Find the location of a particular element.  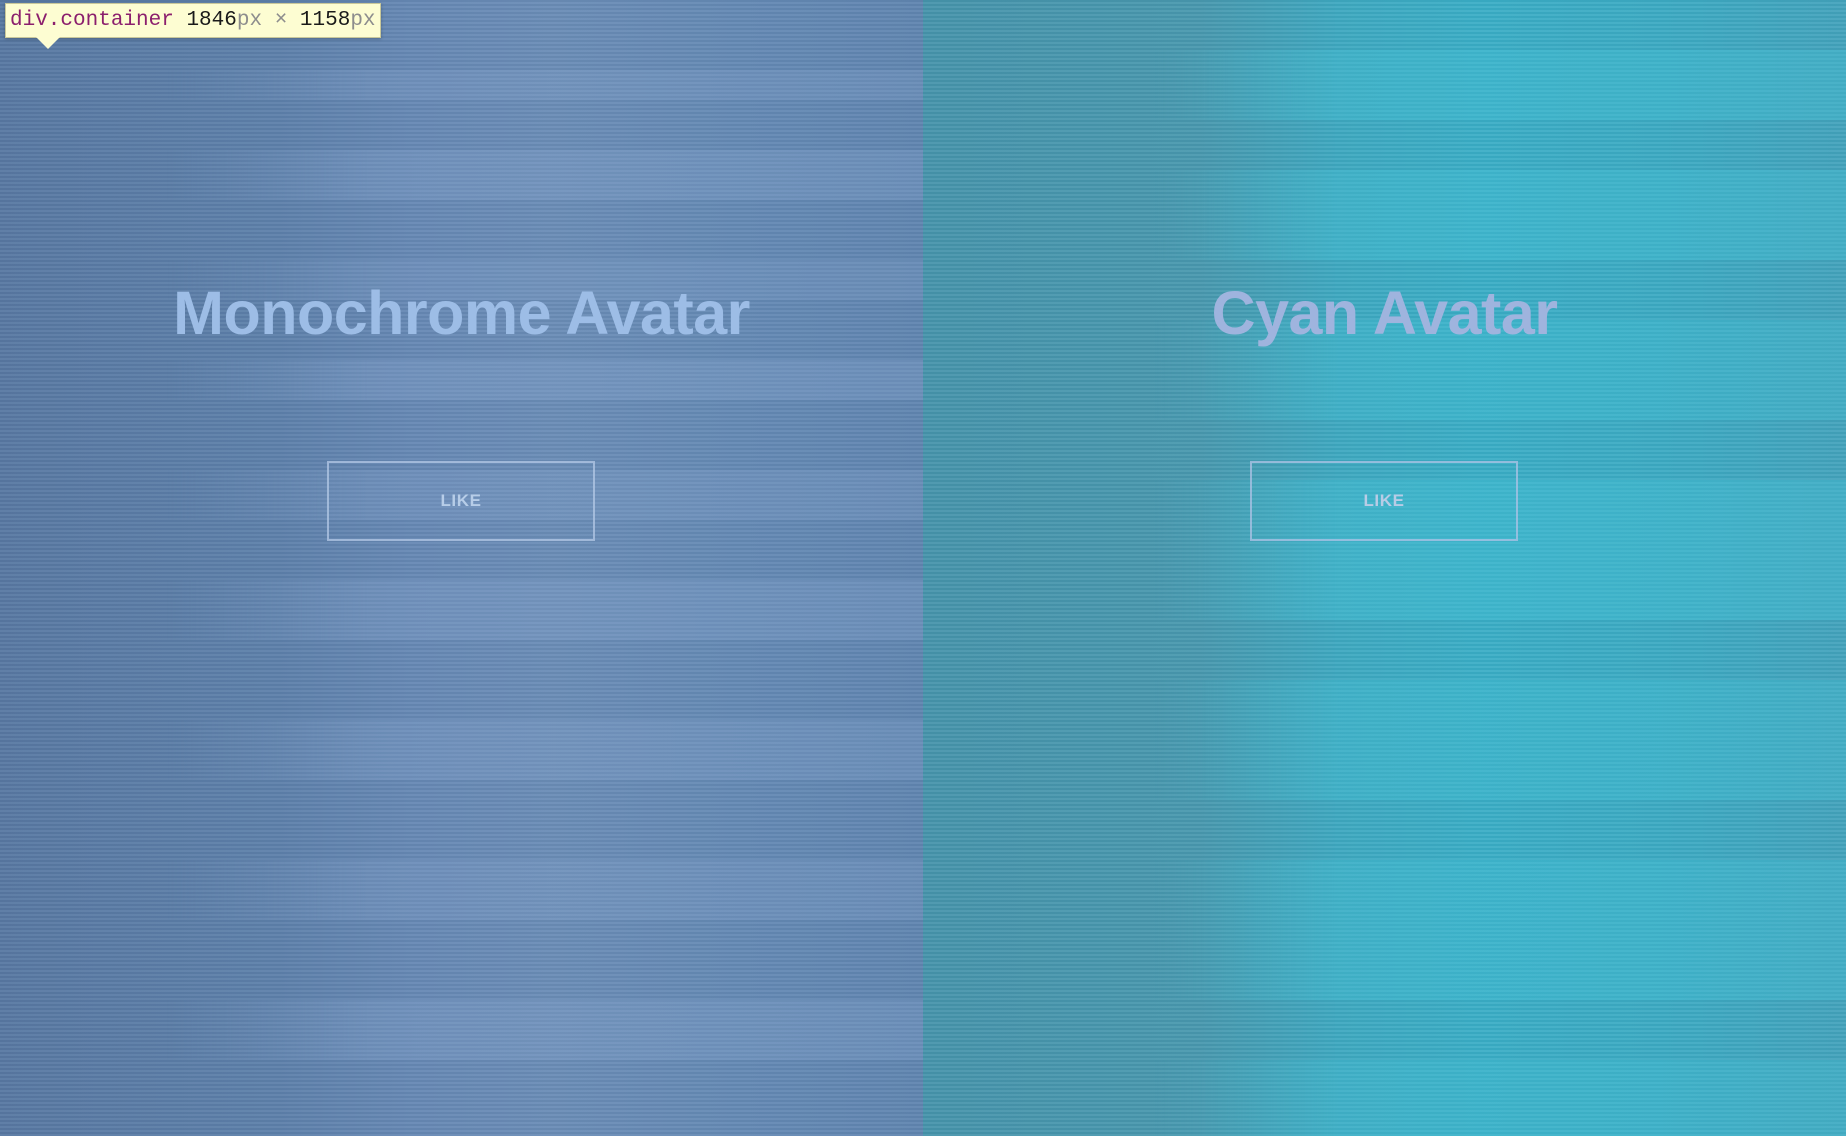

devtools-element-tooltip: div.container 1846px × 1158px is located at coordinates (193, 20).